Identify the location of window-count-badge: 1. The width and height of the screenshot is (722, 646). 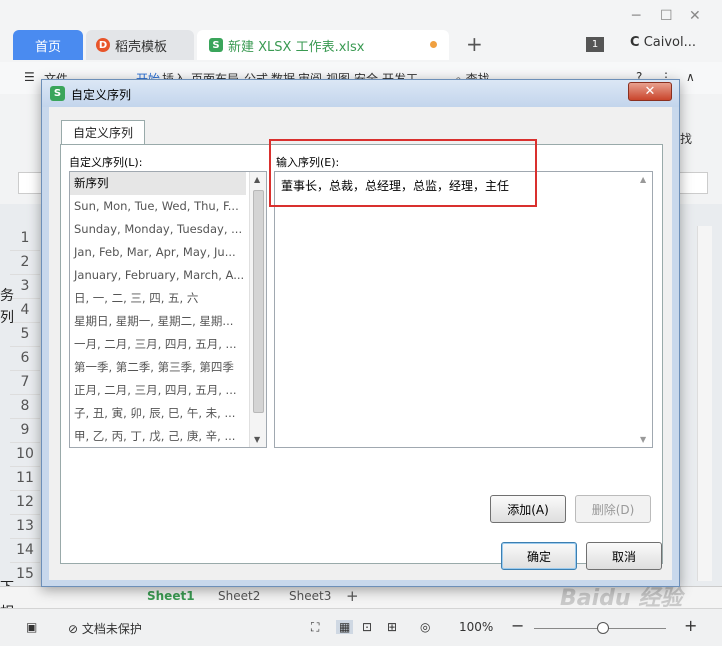
(595, 44).